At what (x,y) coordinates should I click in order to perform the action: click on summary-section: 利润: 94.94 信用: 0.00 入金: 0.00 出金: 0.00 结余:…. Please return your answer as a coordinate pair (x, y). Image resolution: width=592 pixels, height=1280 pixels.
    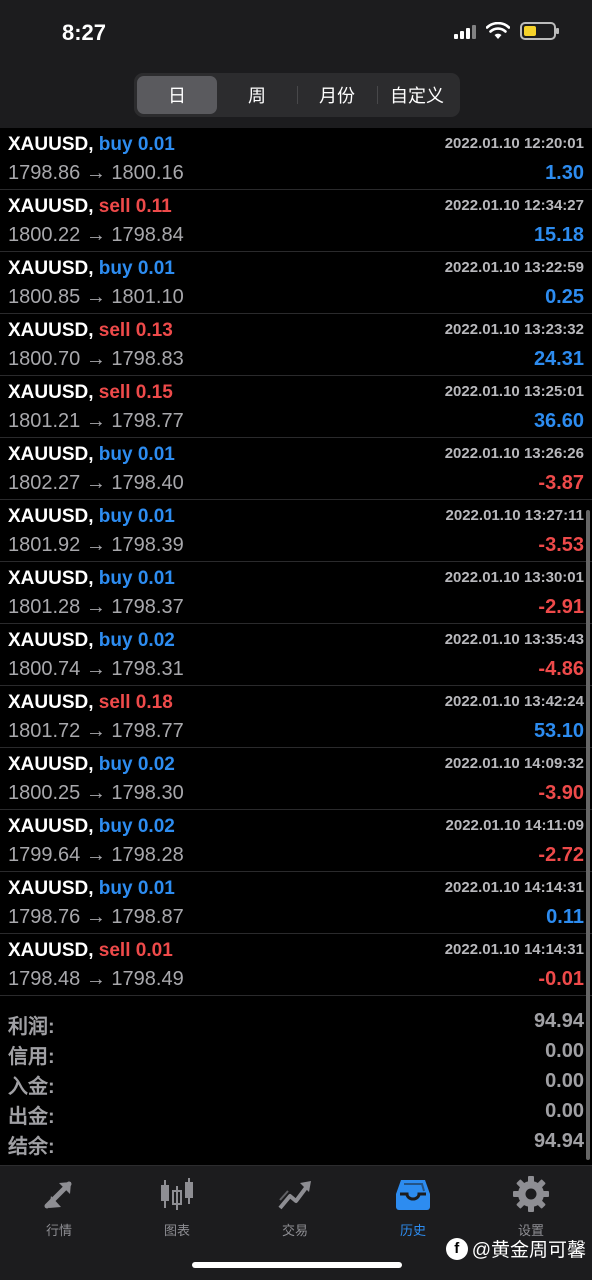
    Looking at the image, I should click on (296, 1083).